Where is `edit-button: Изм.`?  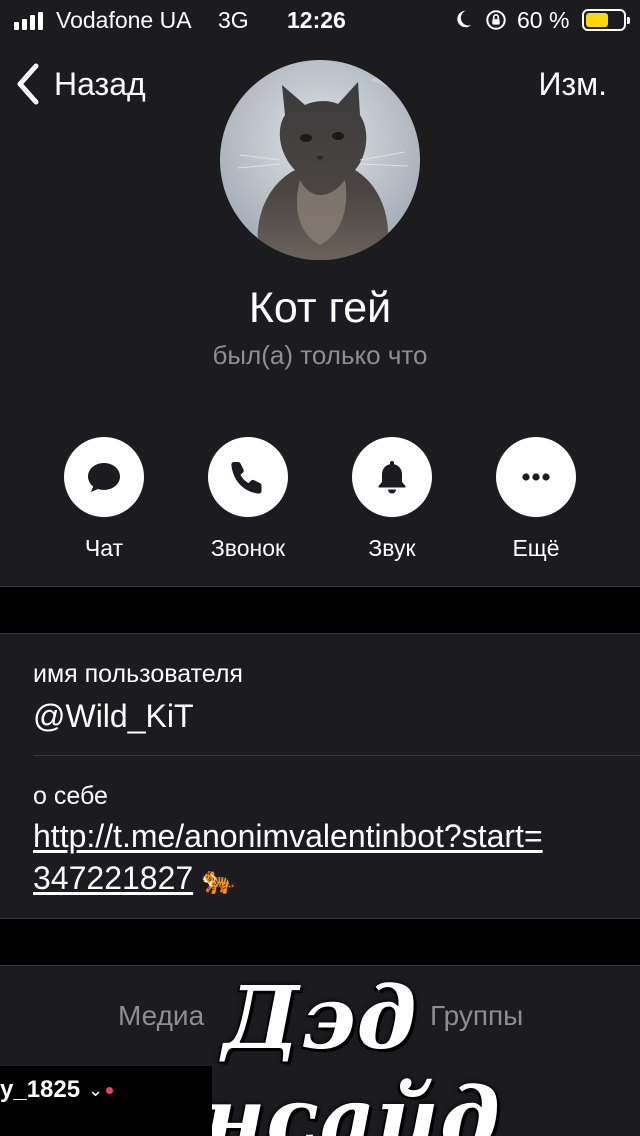
edit-button: Изм. is located at coordinates (572, 84).